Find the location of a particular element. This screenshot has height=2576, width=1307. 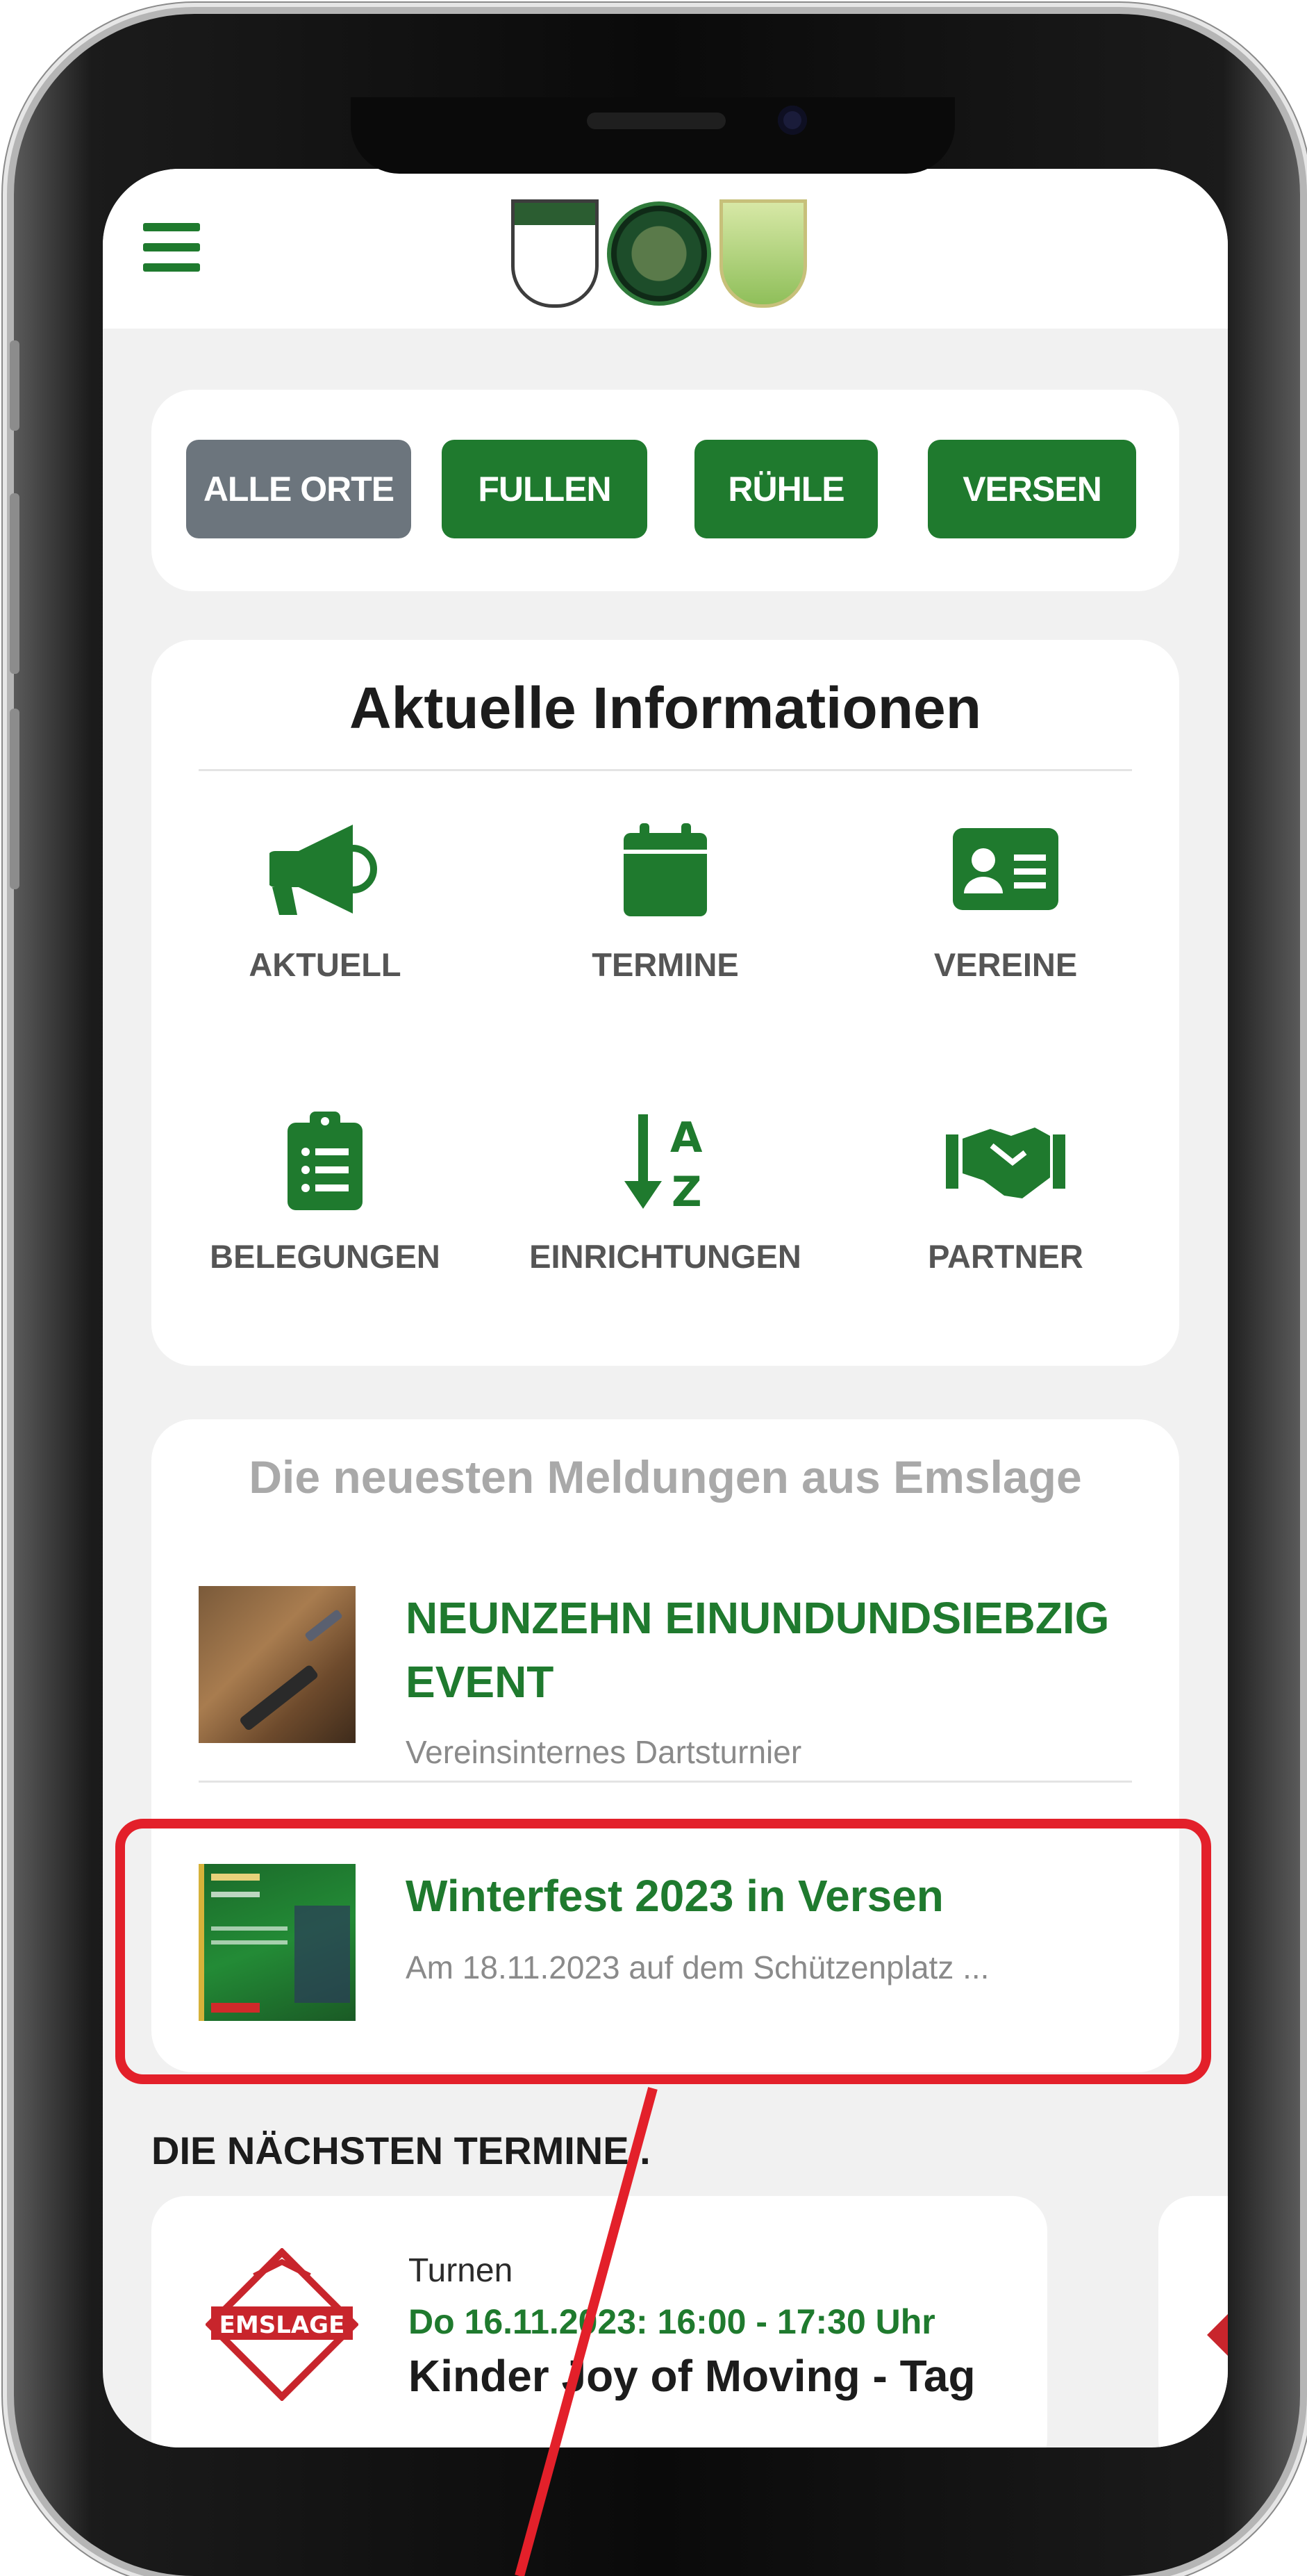

tile-aktuell: AKTUELL is located at coordinates (325, 918).